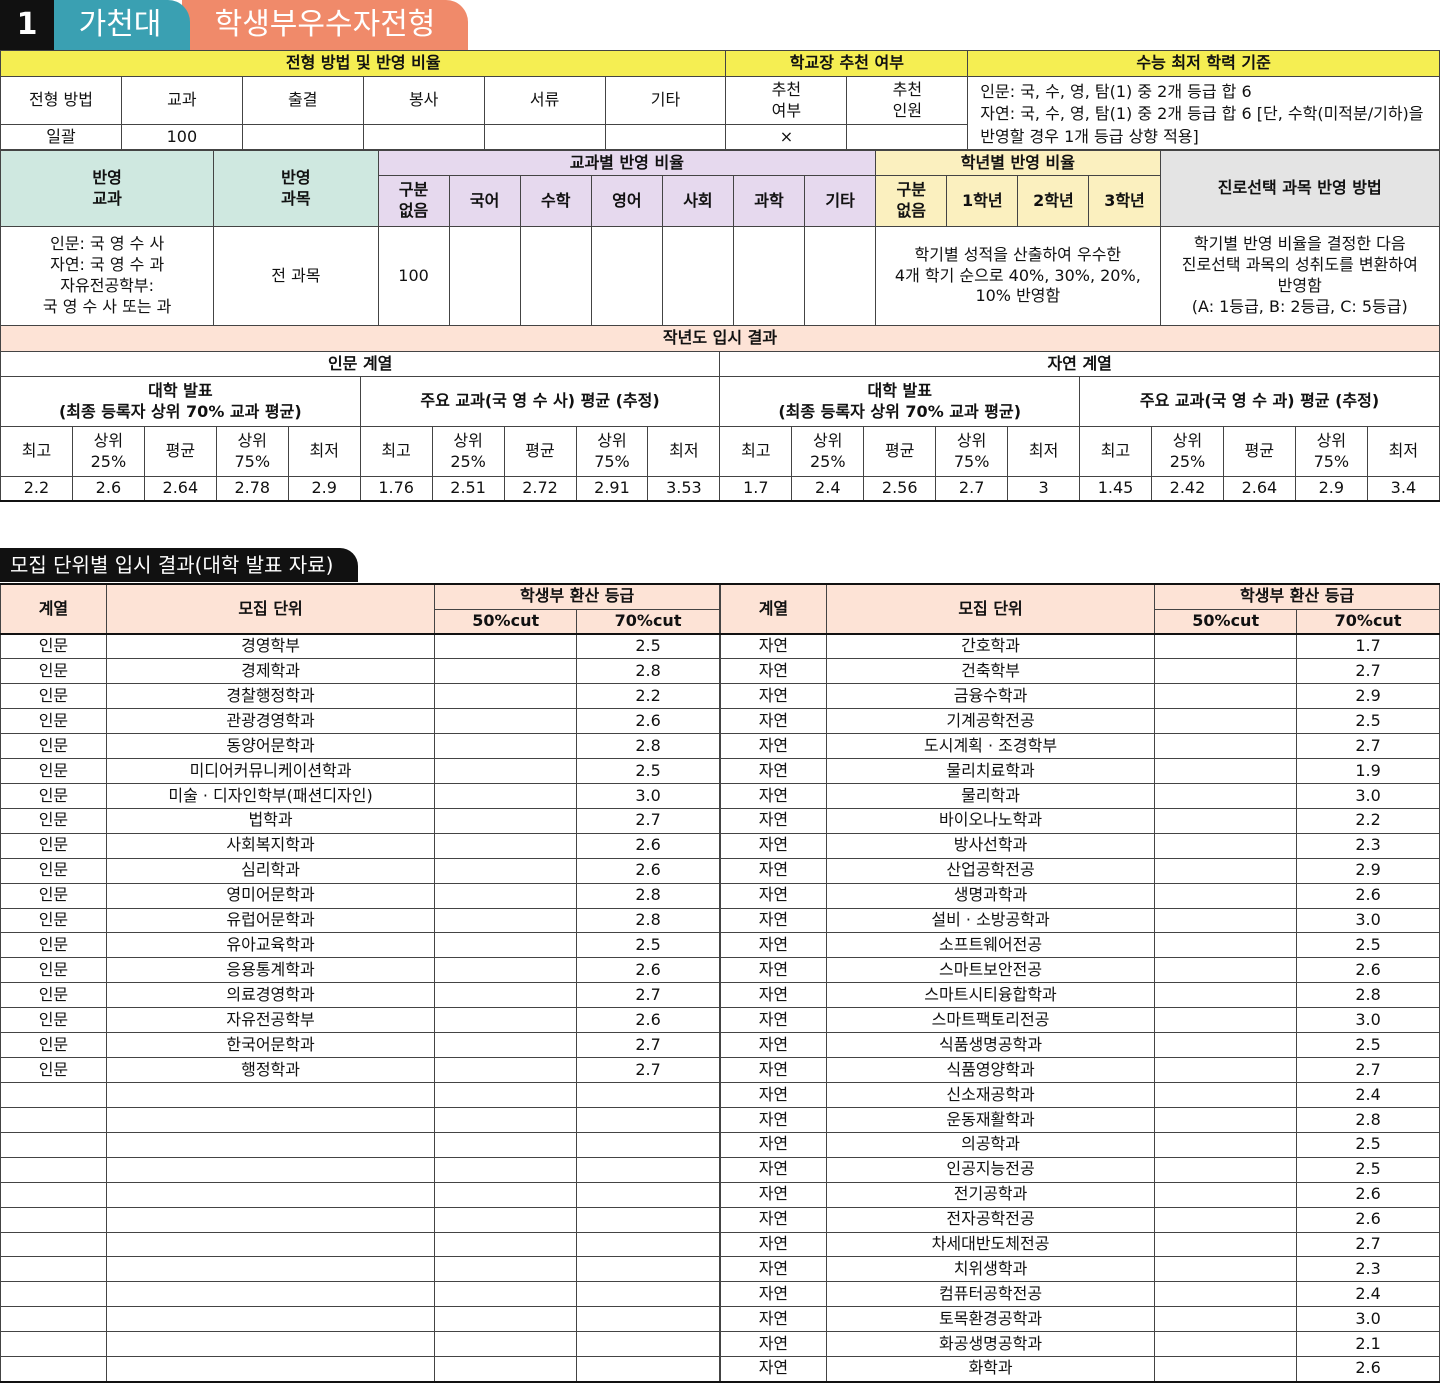  What do you see at coordinates (468, 451) in the screenshot?
I see `stat-col: 상위 25%` at bounding box center [468, 451].